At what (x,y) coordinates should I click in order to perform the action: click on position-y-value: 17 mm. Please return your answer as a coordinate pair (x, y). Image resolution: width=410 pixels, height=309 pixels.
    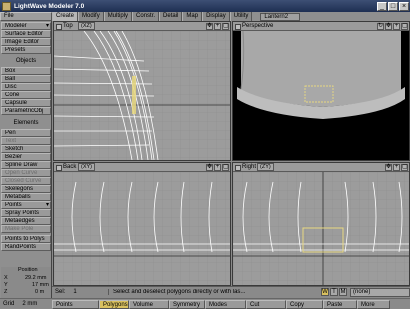
    Looking at the image, I should click on (40, 285).